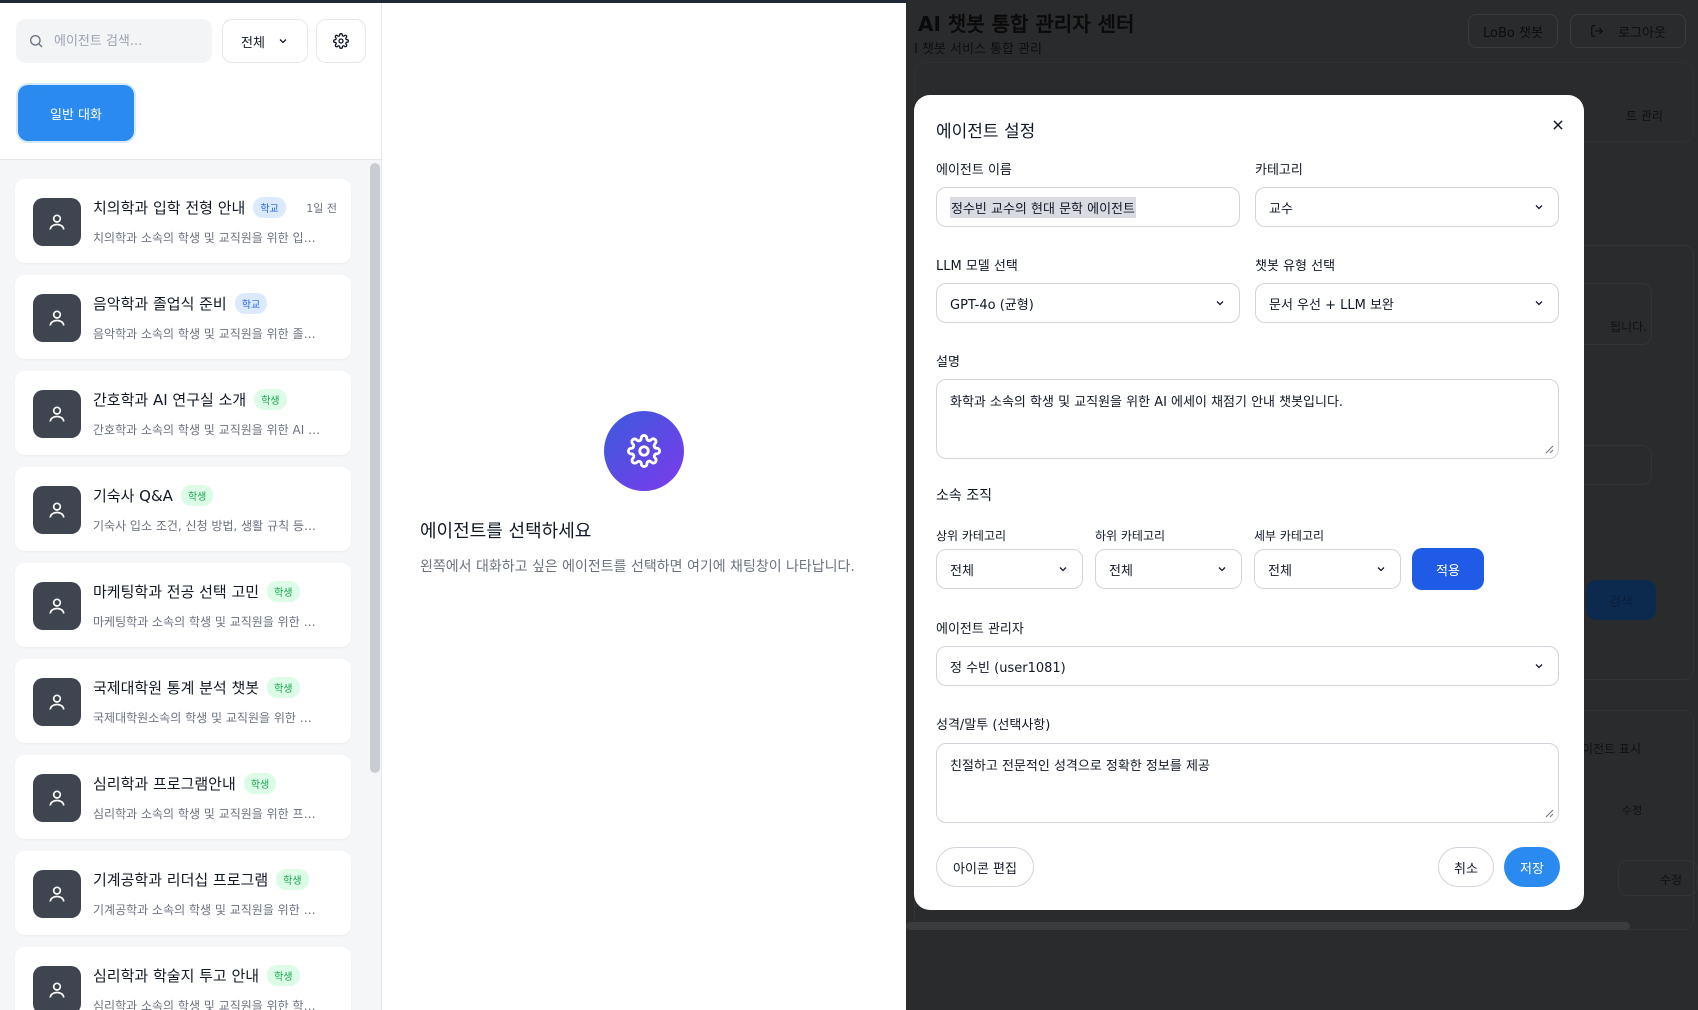 The width and height of the screenshot is (1698, 1010). What do you see at coordinates (1268, 926) in the screenshot?
I see `bg-horizontal-scrollbar` at bounding box center [1268, 926].